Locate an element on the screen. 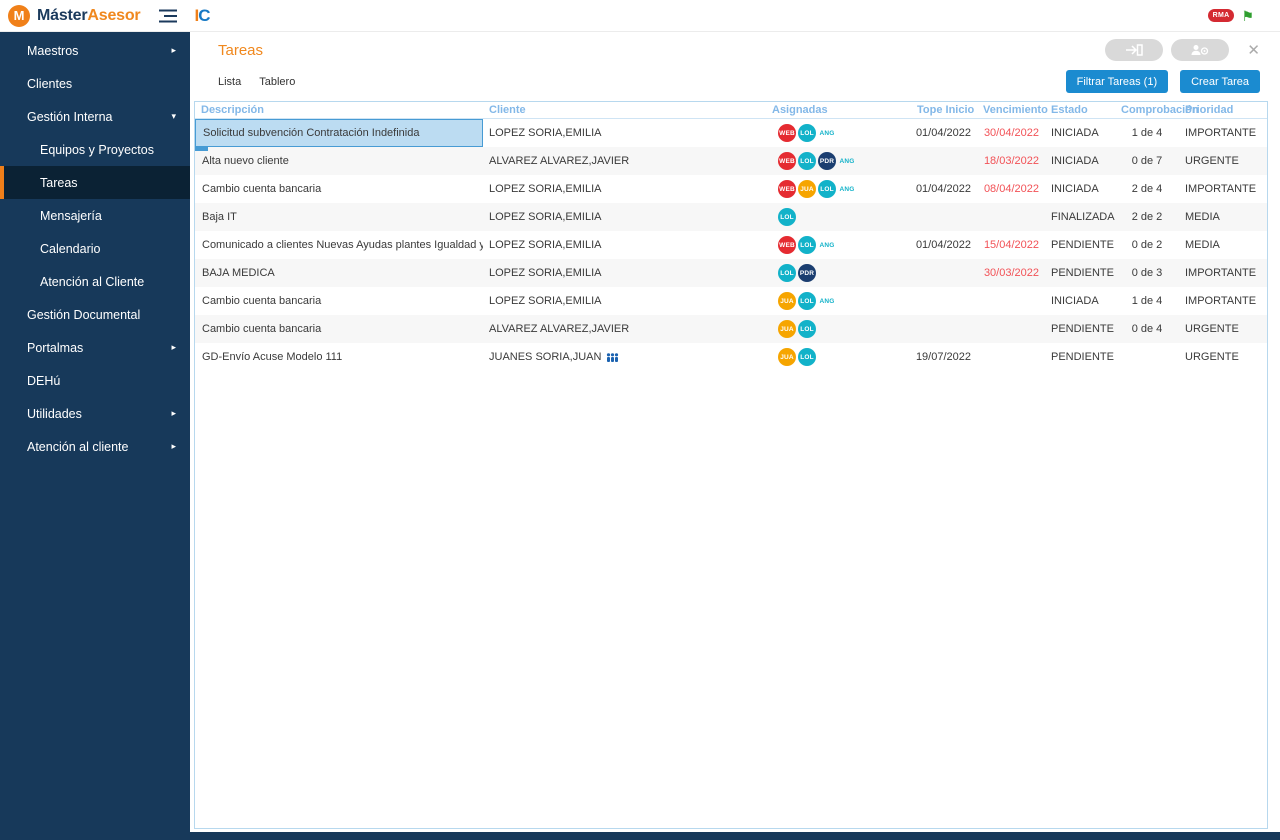 The height and width of the screenshot is (840, 1280). create-task-button: Crear Tarea is located at coordinates (1220, 81).